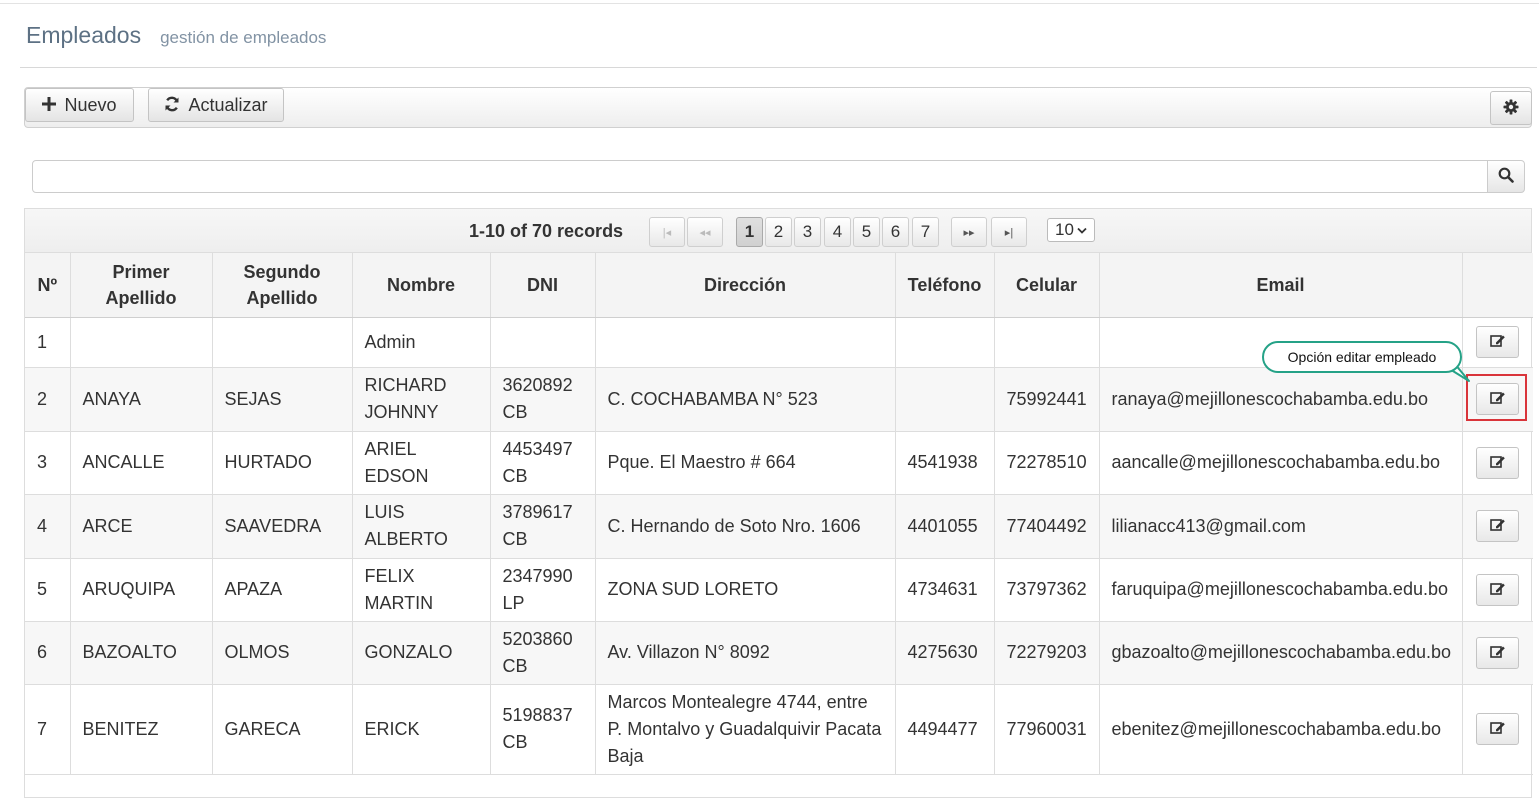 The height and width of the screenshot is (798, 1539). Describe the element at coordinates (745, 399) in the screenshot. I see `cell-address: C. COCHABAMBA N° 523` at that location.